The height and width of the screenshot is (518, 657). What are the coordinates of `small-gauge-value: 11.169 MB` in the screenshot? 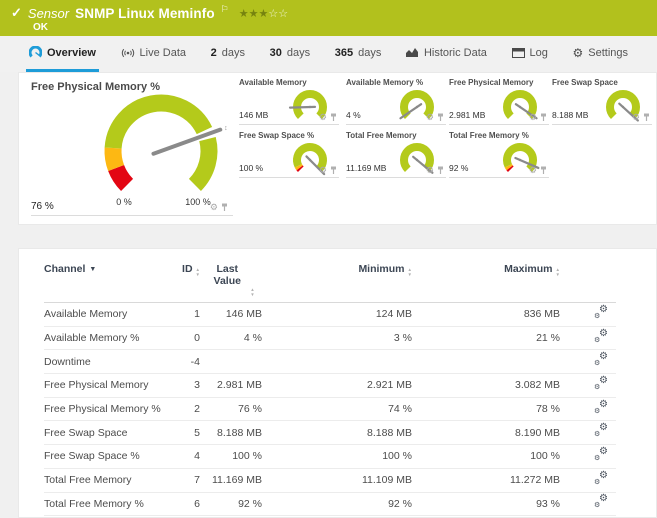 It's located at (366, 168).